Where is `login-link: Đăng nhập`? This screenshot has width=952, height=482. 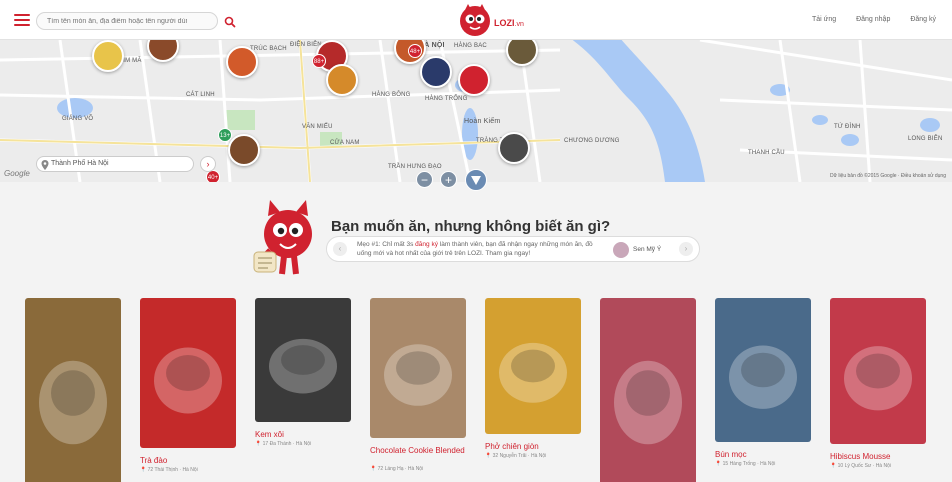 login-link: Đăng nhập is located at coordinates (873, 19).